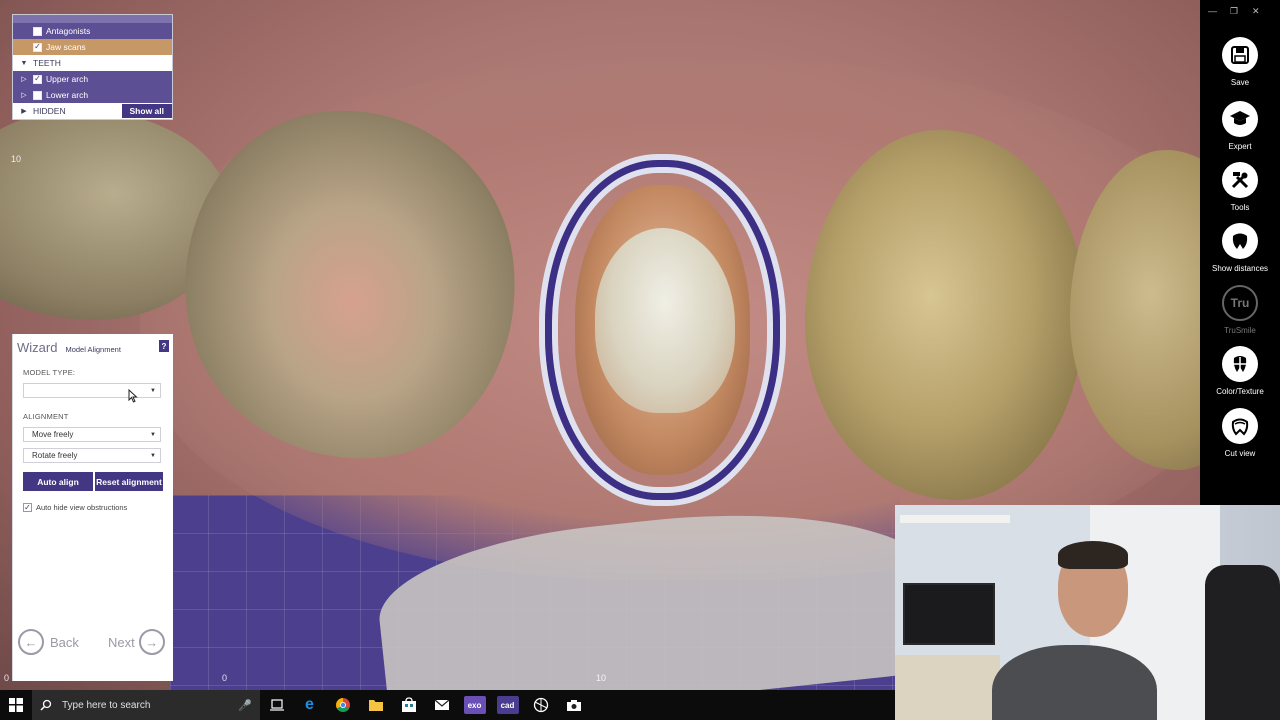  I want to click on webcam-cabinet, so click(947, 687).